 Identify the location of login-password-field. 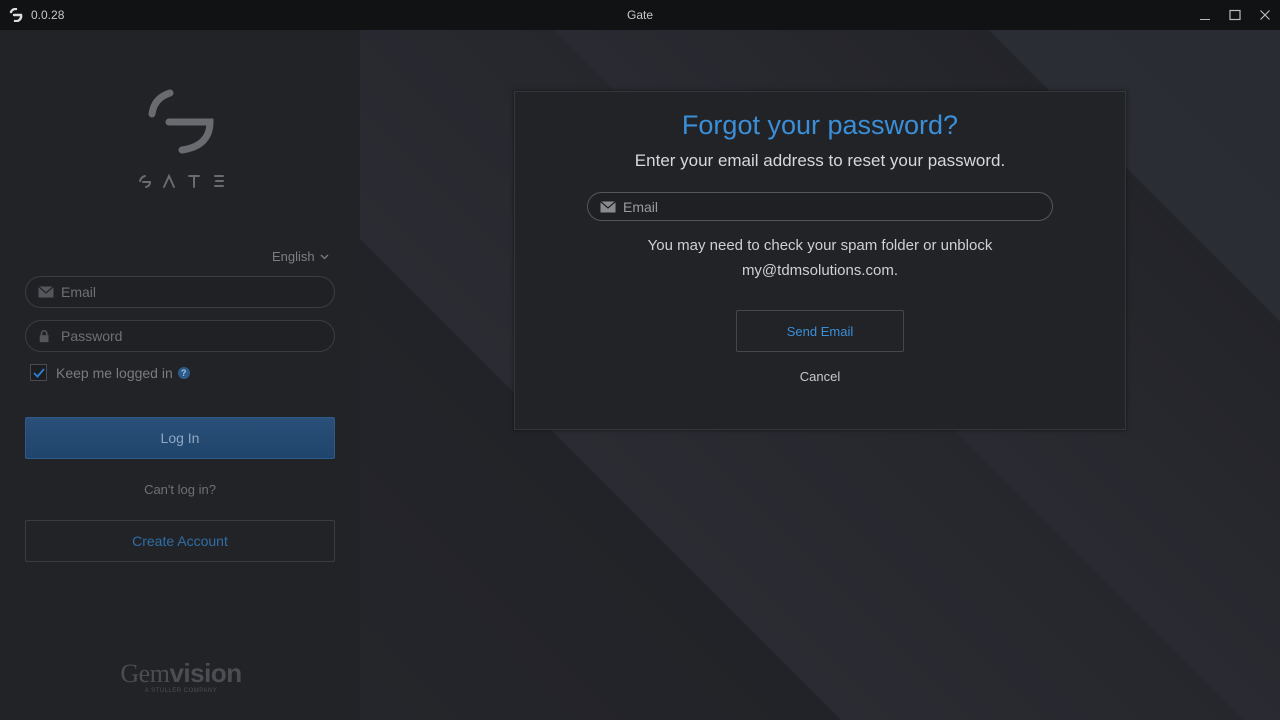
(180, 336).